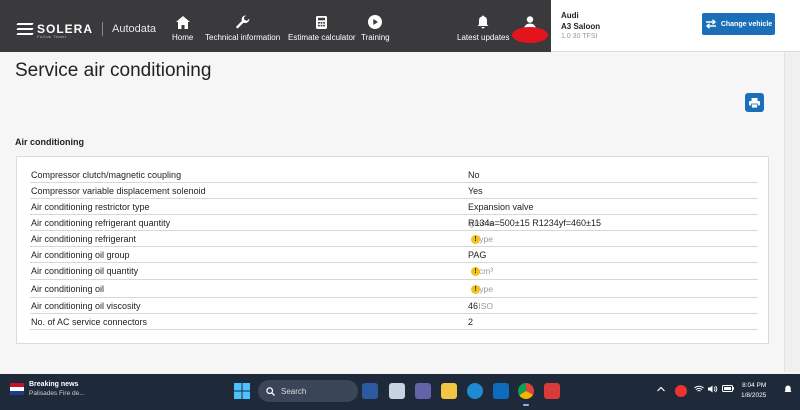 This screenshot has height=410, width=800. What do you see at coordinates (754, 385) in the screenshot?
I see `clock-time: 8:04 PM` at bounding box center [754, 385].